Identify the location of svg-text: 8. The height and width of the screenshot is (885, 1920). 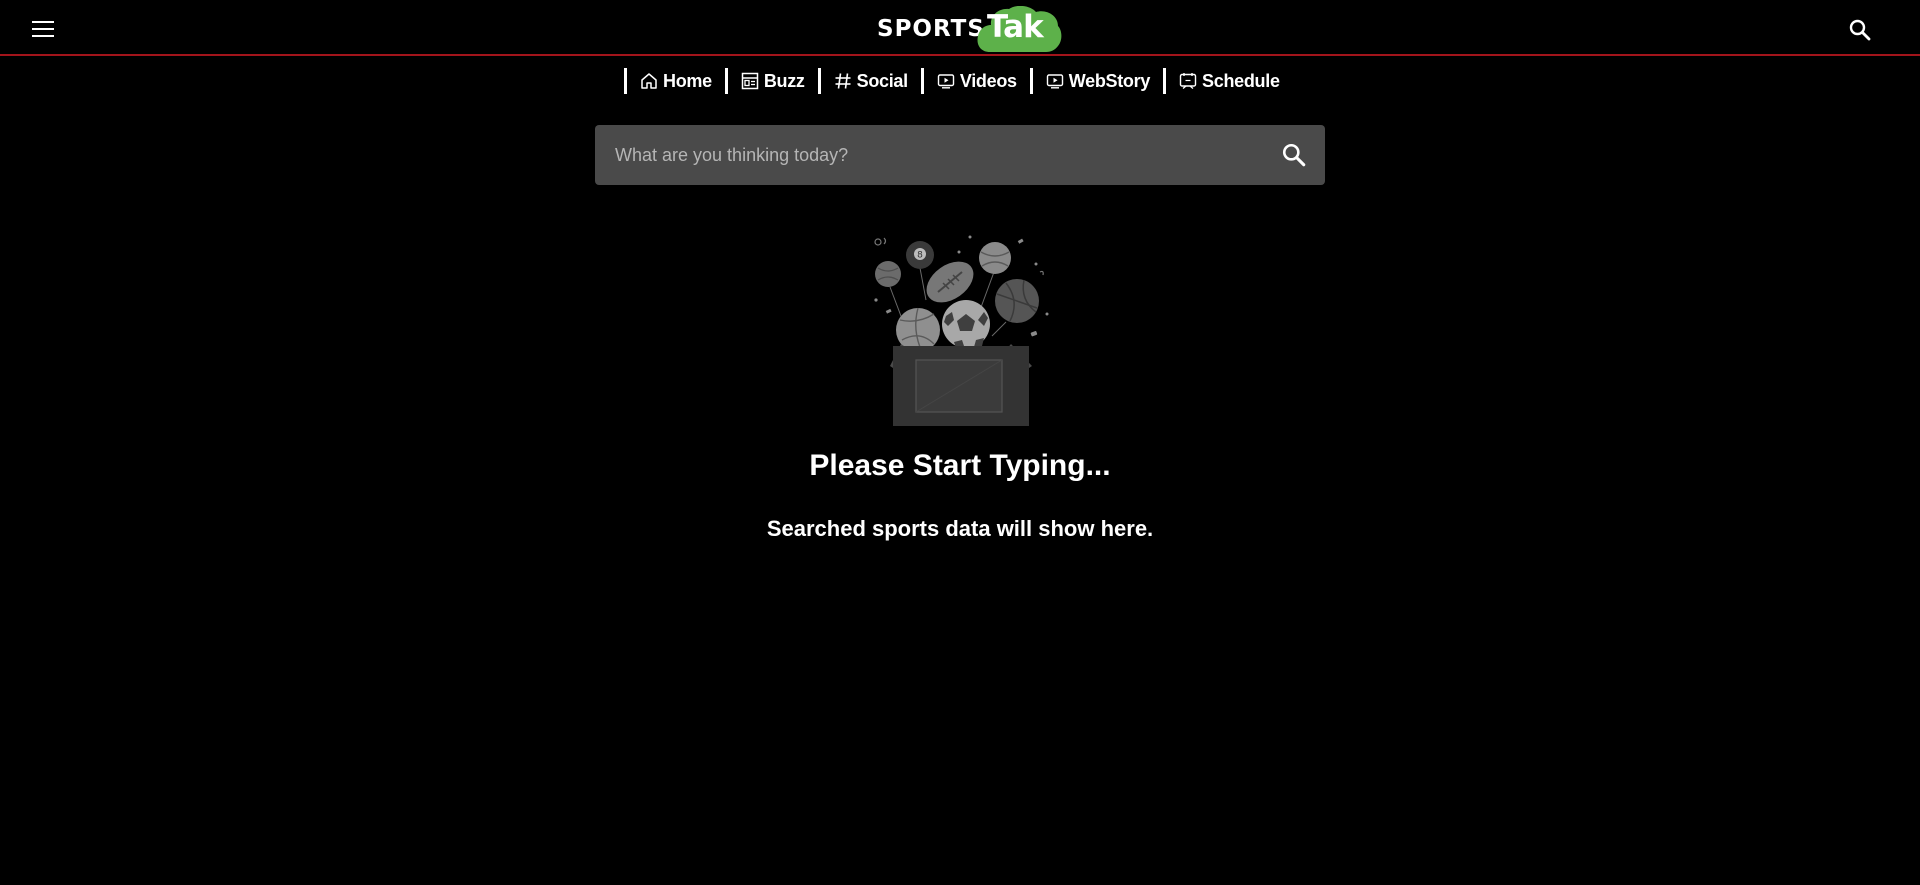
(920, 256).